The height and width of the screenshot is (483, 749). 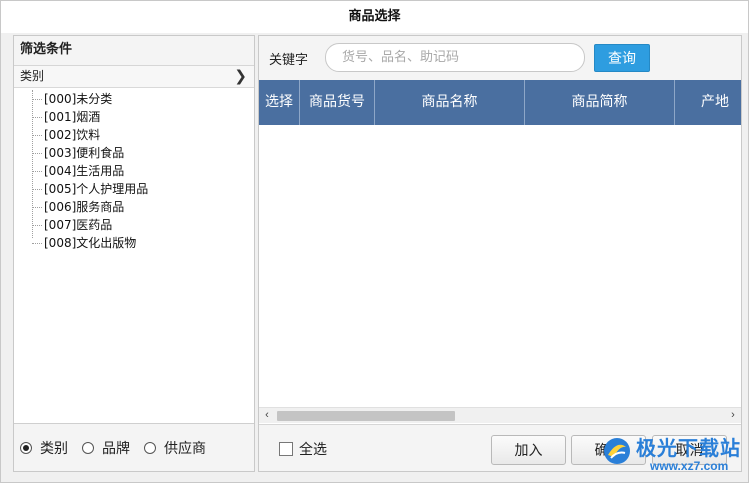 I want to click on tree-item-003: [003]便利食品, so click(x=134, y=153).